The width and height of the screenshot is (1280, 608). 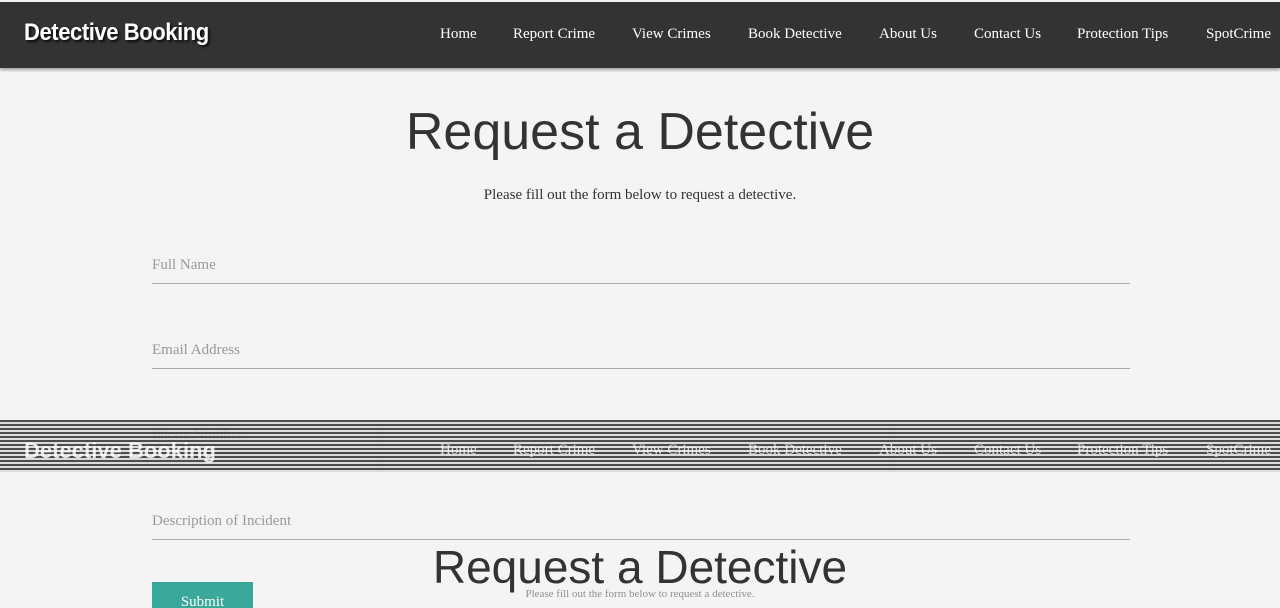 I want to click on nav-link-protection-tips: Protection Tips, so click(x=1122, y=34).